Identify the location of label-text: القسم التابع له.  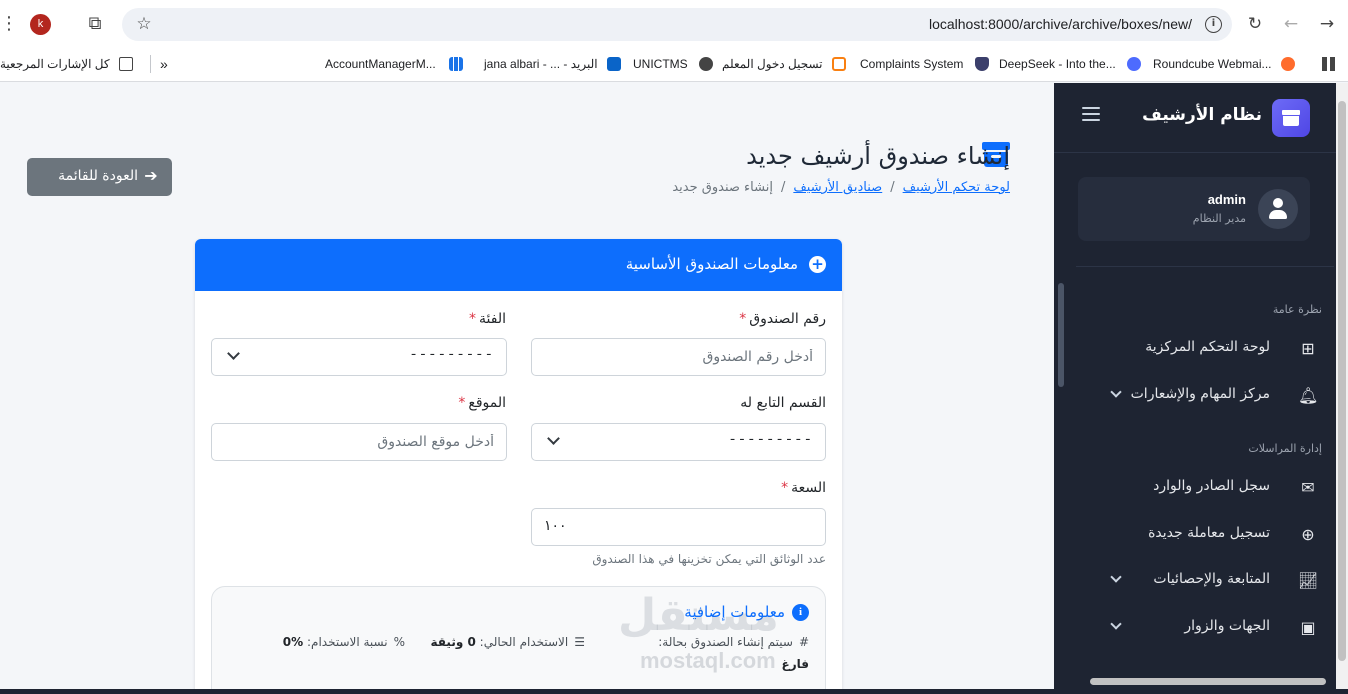
(783, 403).